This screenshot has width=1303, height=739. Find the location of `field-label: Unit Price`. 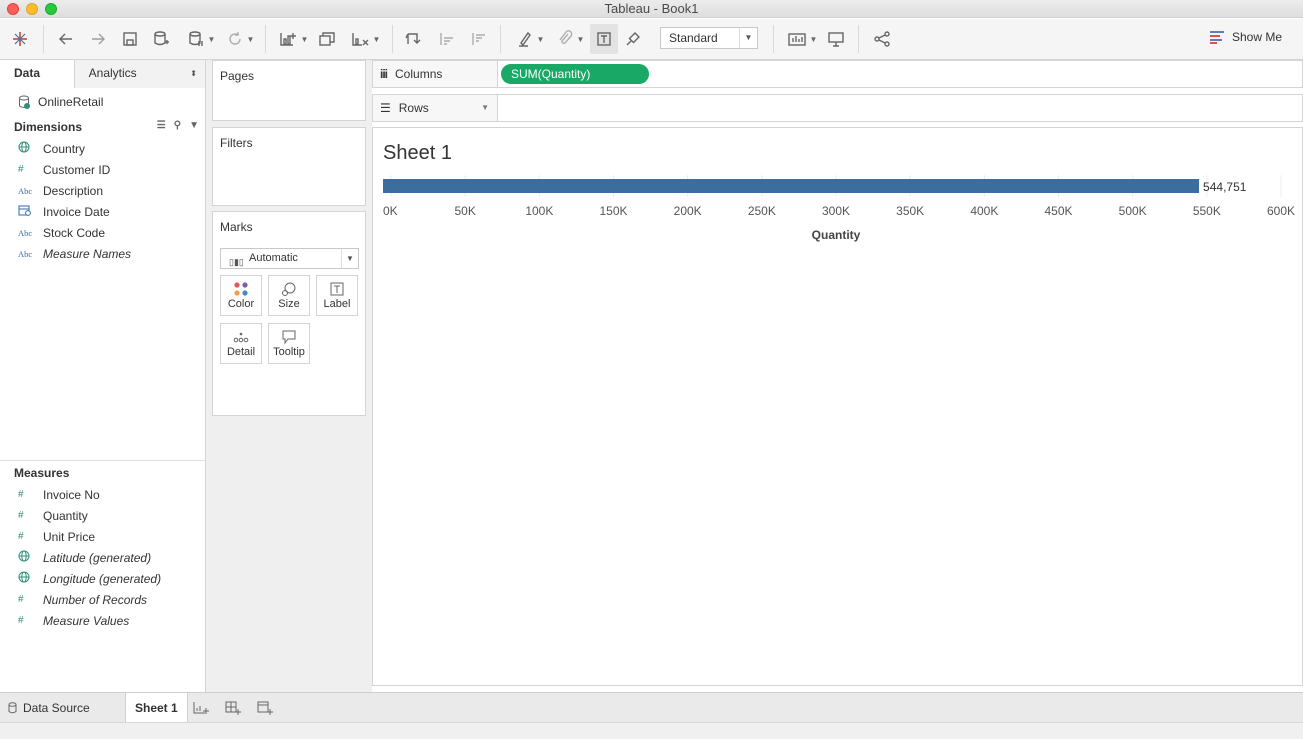

field-label: Unit Price is located at coordinates (69, 536).